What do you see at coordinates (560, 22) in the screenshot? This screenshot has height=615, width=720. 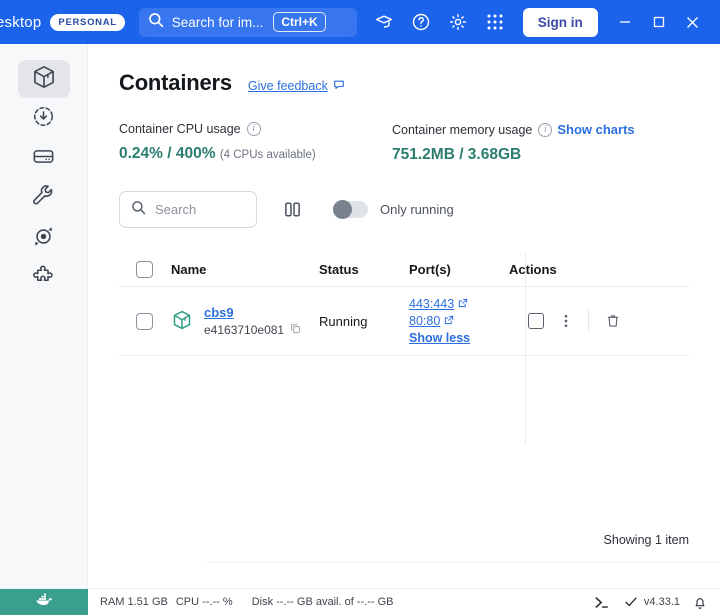 I see `sign-in-button: Sign in` at bounding box center [560, 22].